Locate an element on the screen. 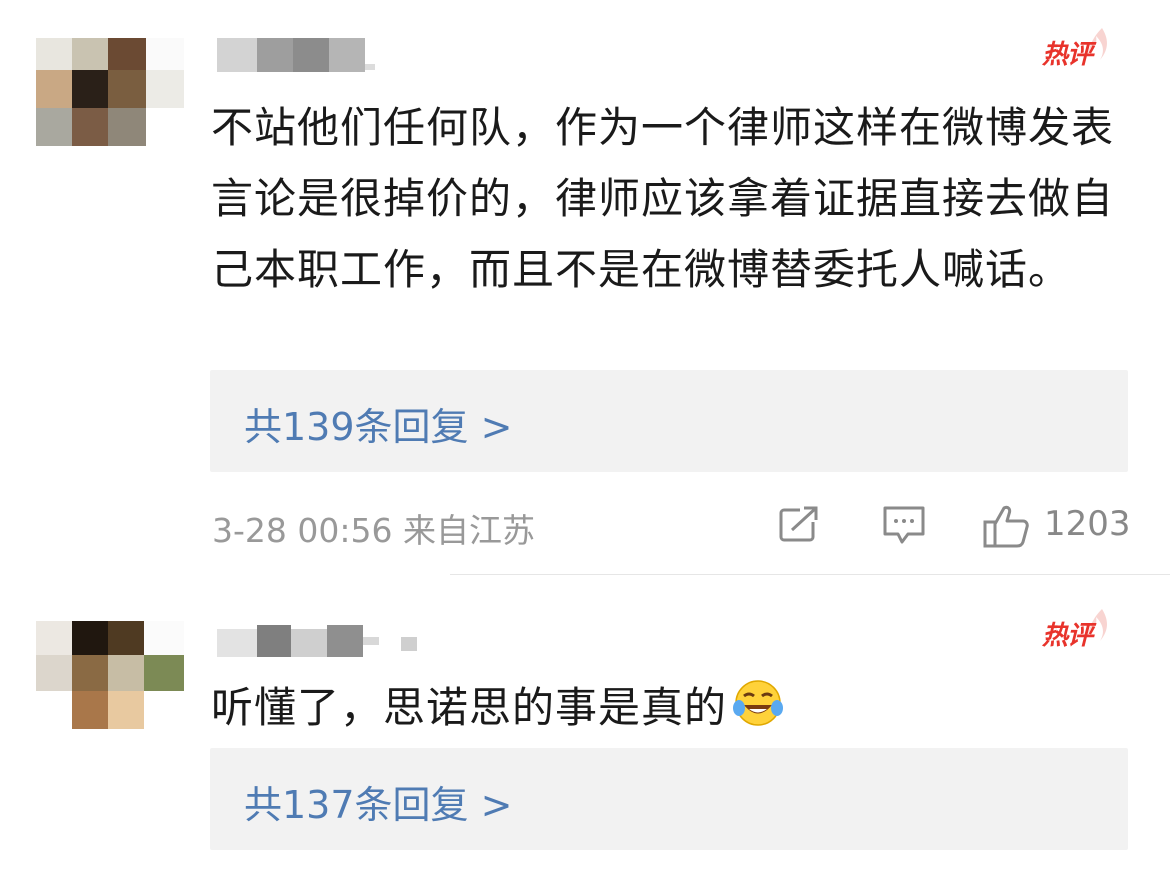 Image resolution: width=1170 pixels, height=869 pixels. replies-box: 共137条回复 > is located at coordinates (669, 799).